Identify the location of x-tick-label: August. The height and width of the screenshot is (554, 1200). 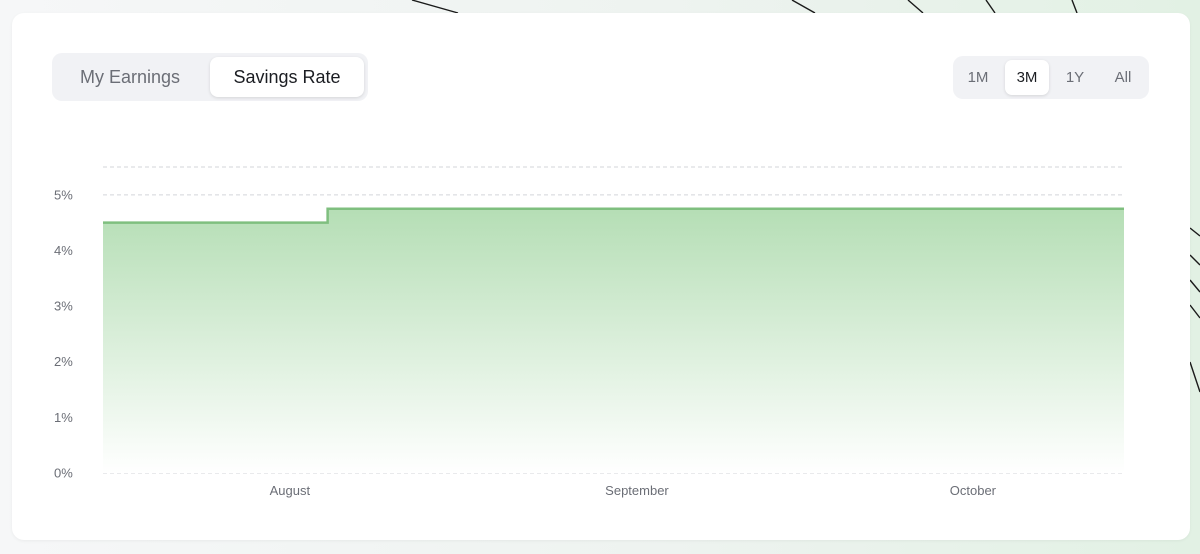
(290, 490).